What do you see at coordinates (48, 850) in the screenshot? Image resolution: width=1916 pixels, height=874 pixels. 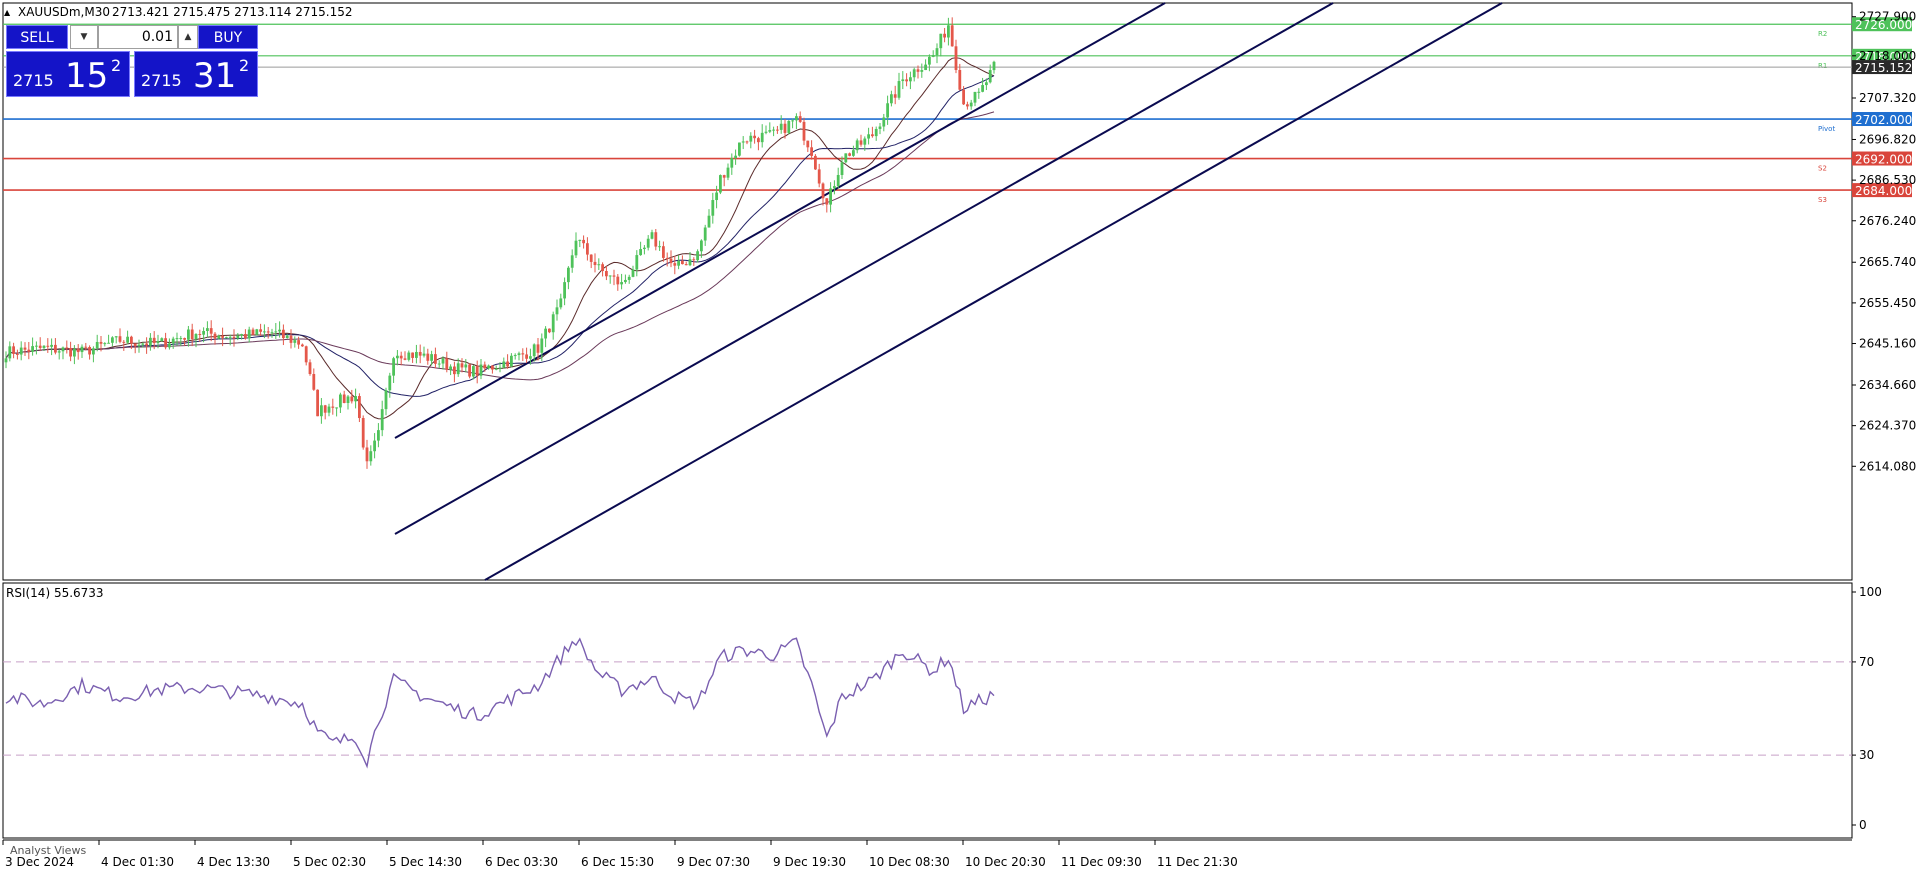 I see `analyst-views-tab: Analyst Views` at bounding box center [48, 850].